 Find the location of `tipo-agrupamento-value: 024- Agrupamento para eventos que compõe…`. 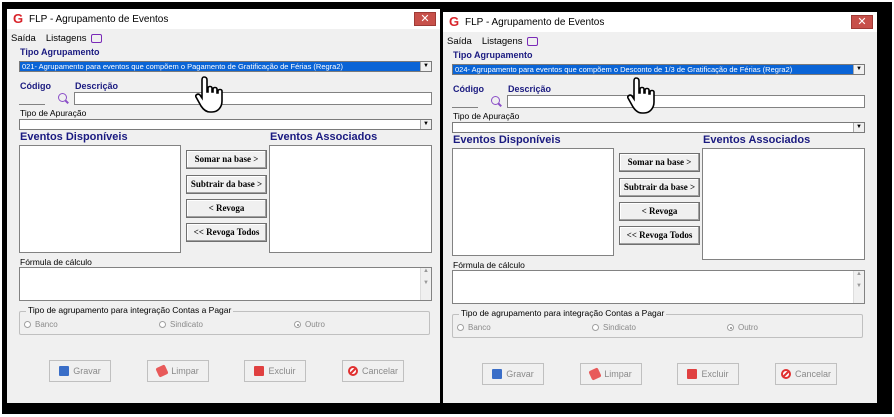

tipo-agrupamento-value: 024- Agrupamento para eventos que compõe… is located at coordinates (624, 69).